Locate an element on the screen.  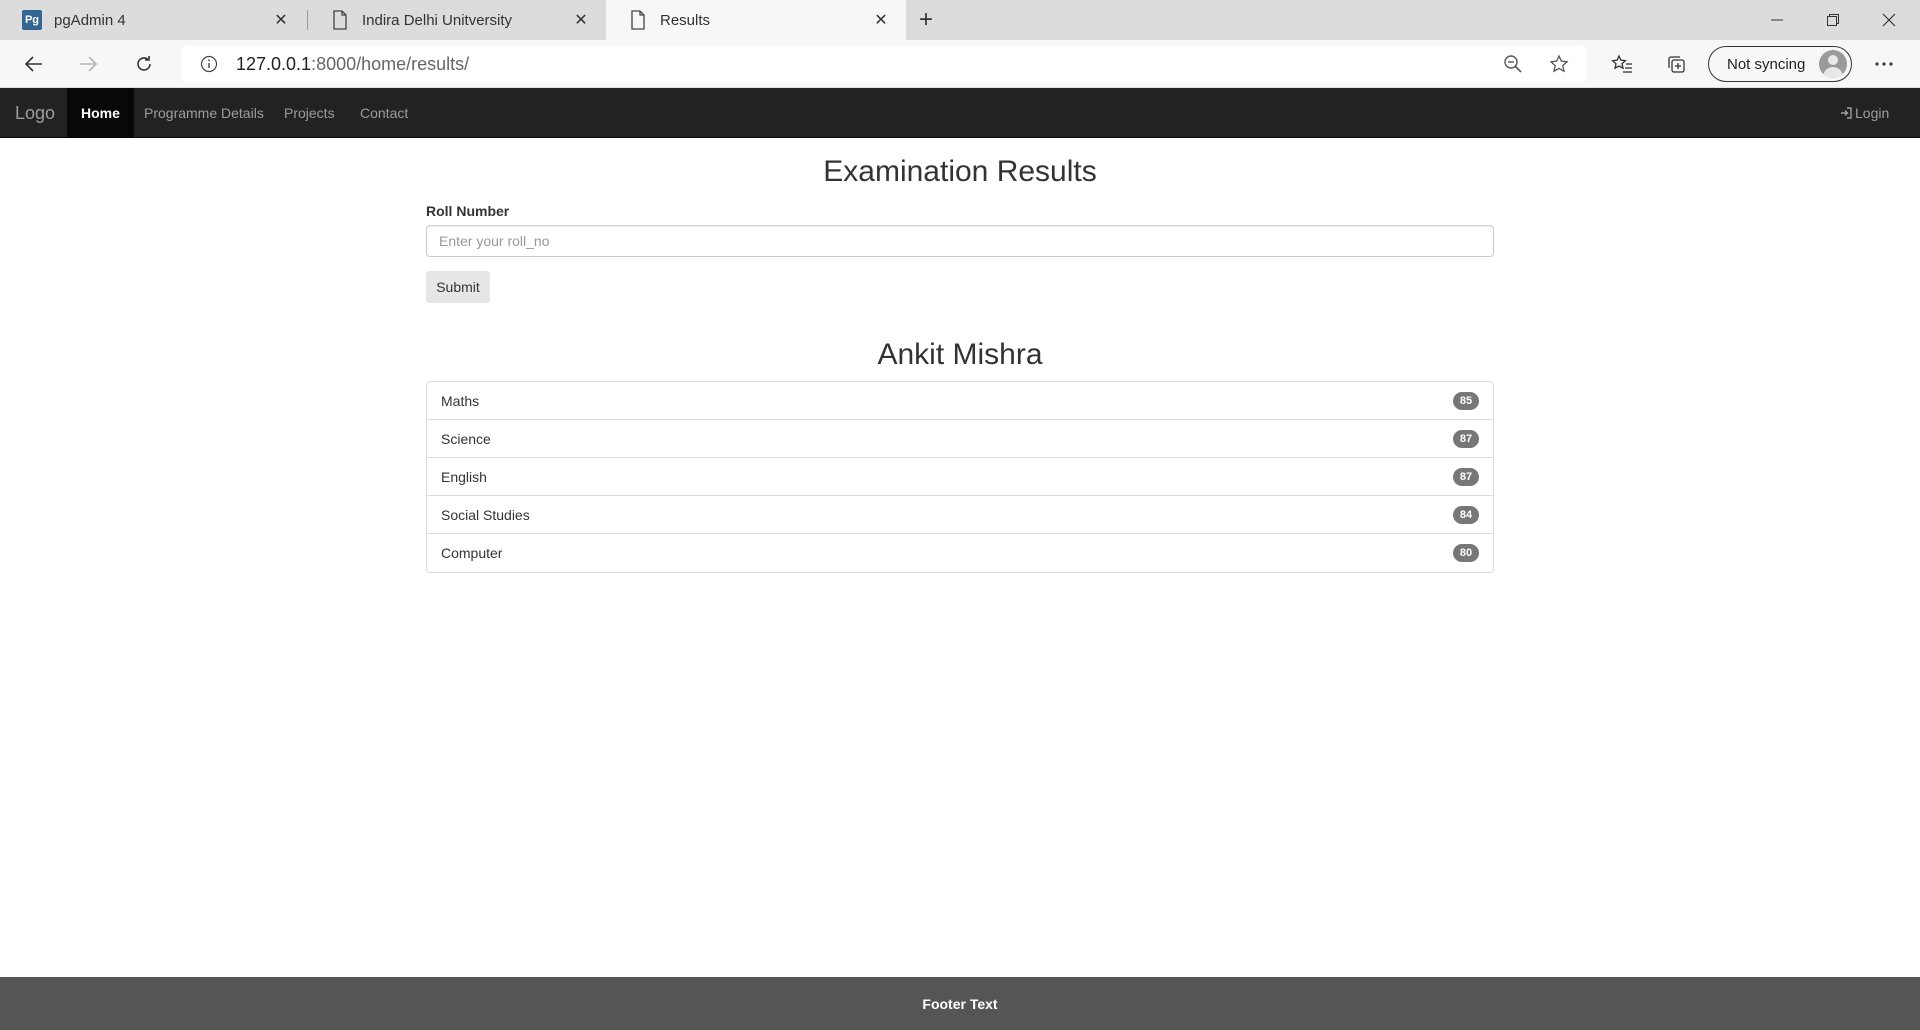
login-link: Login is located at coordinates (1864, 113).